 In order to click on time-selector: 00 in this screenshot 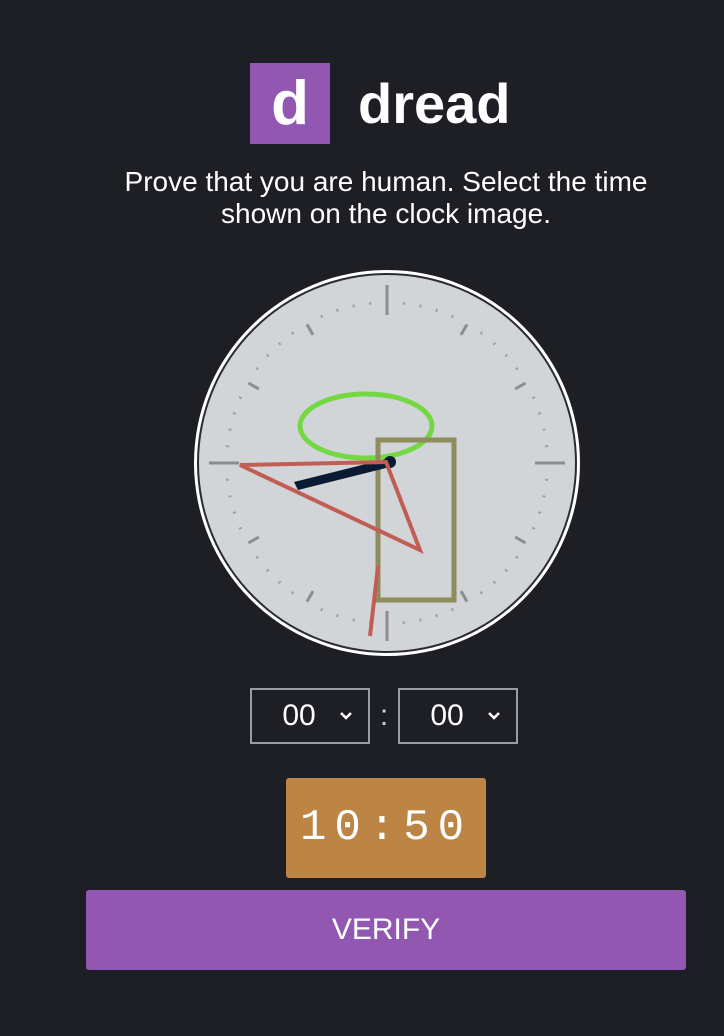, I will do `click(384, 716)`.